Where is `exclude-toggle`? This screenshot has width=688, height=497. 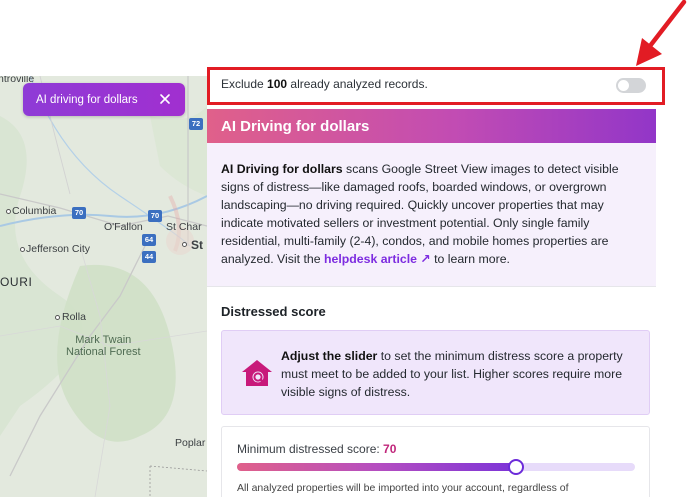
exclude-toggle is located at coordinates (631, 85).